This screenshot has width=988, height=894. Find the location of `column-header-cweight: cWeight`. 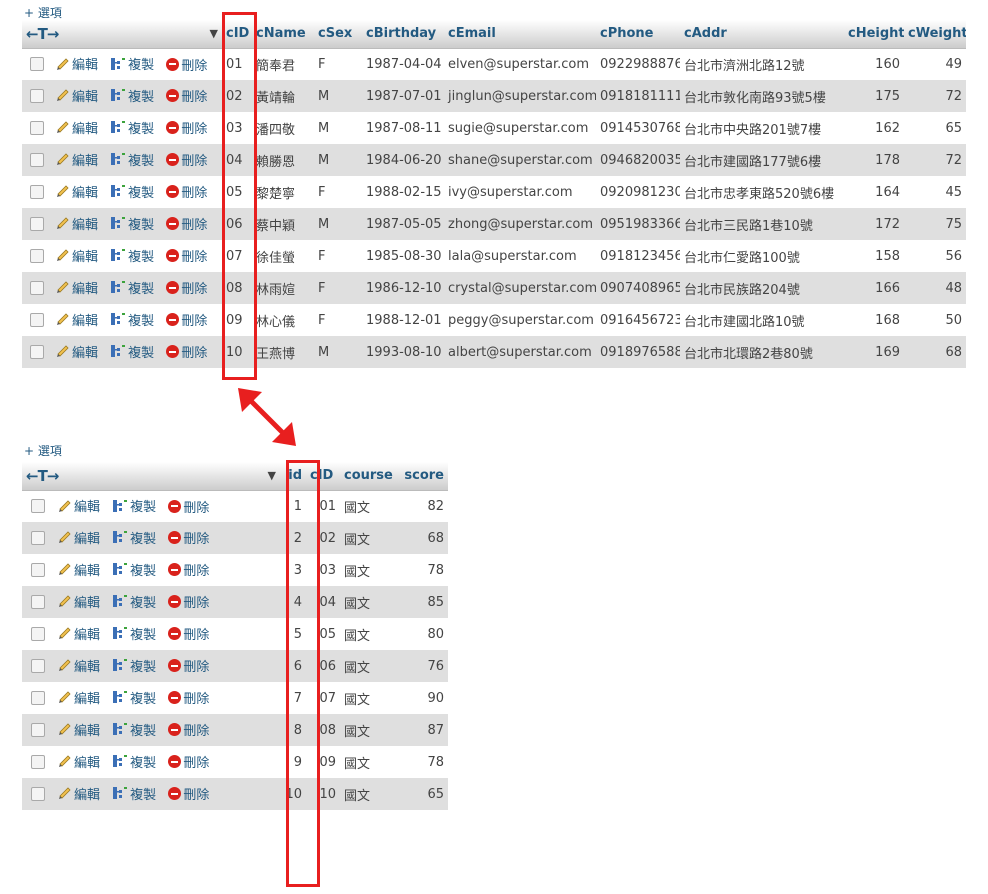

column-header-cweight: cWeight is located at coordinates (935, 34).